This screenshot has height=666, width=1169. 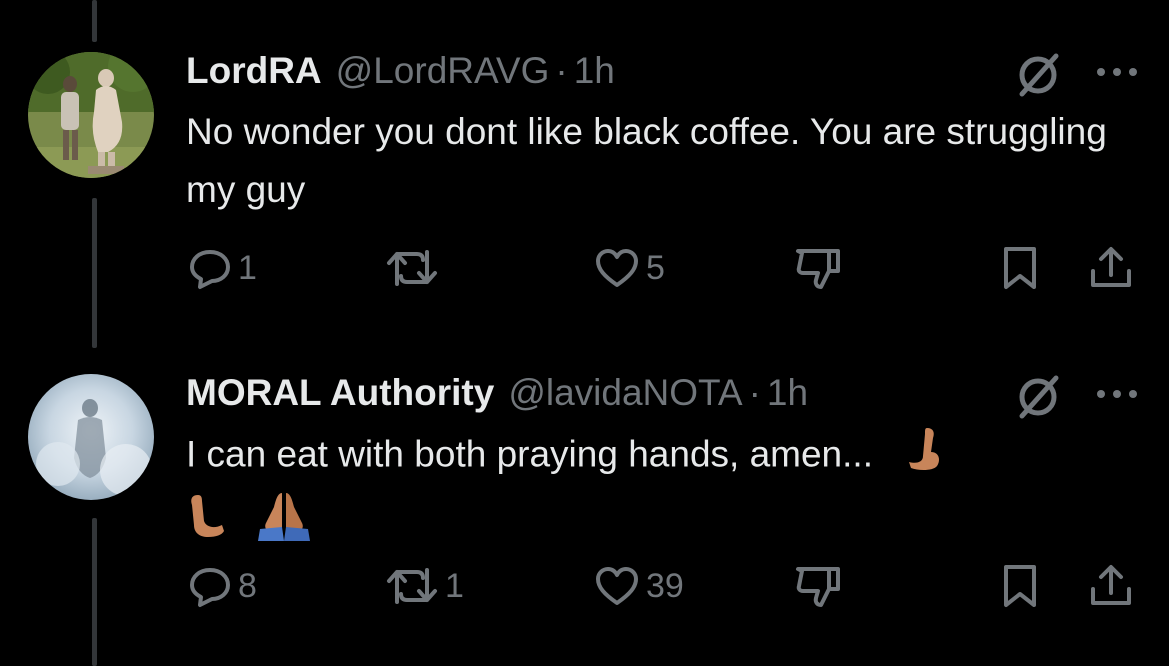 I want to click on tweet-header: MORAL Authority @lavidaNOTA · 1h, so click(x=497, y=393).